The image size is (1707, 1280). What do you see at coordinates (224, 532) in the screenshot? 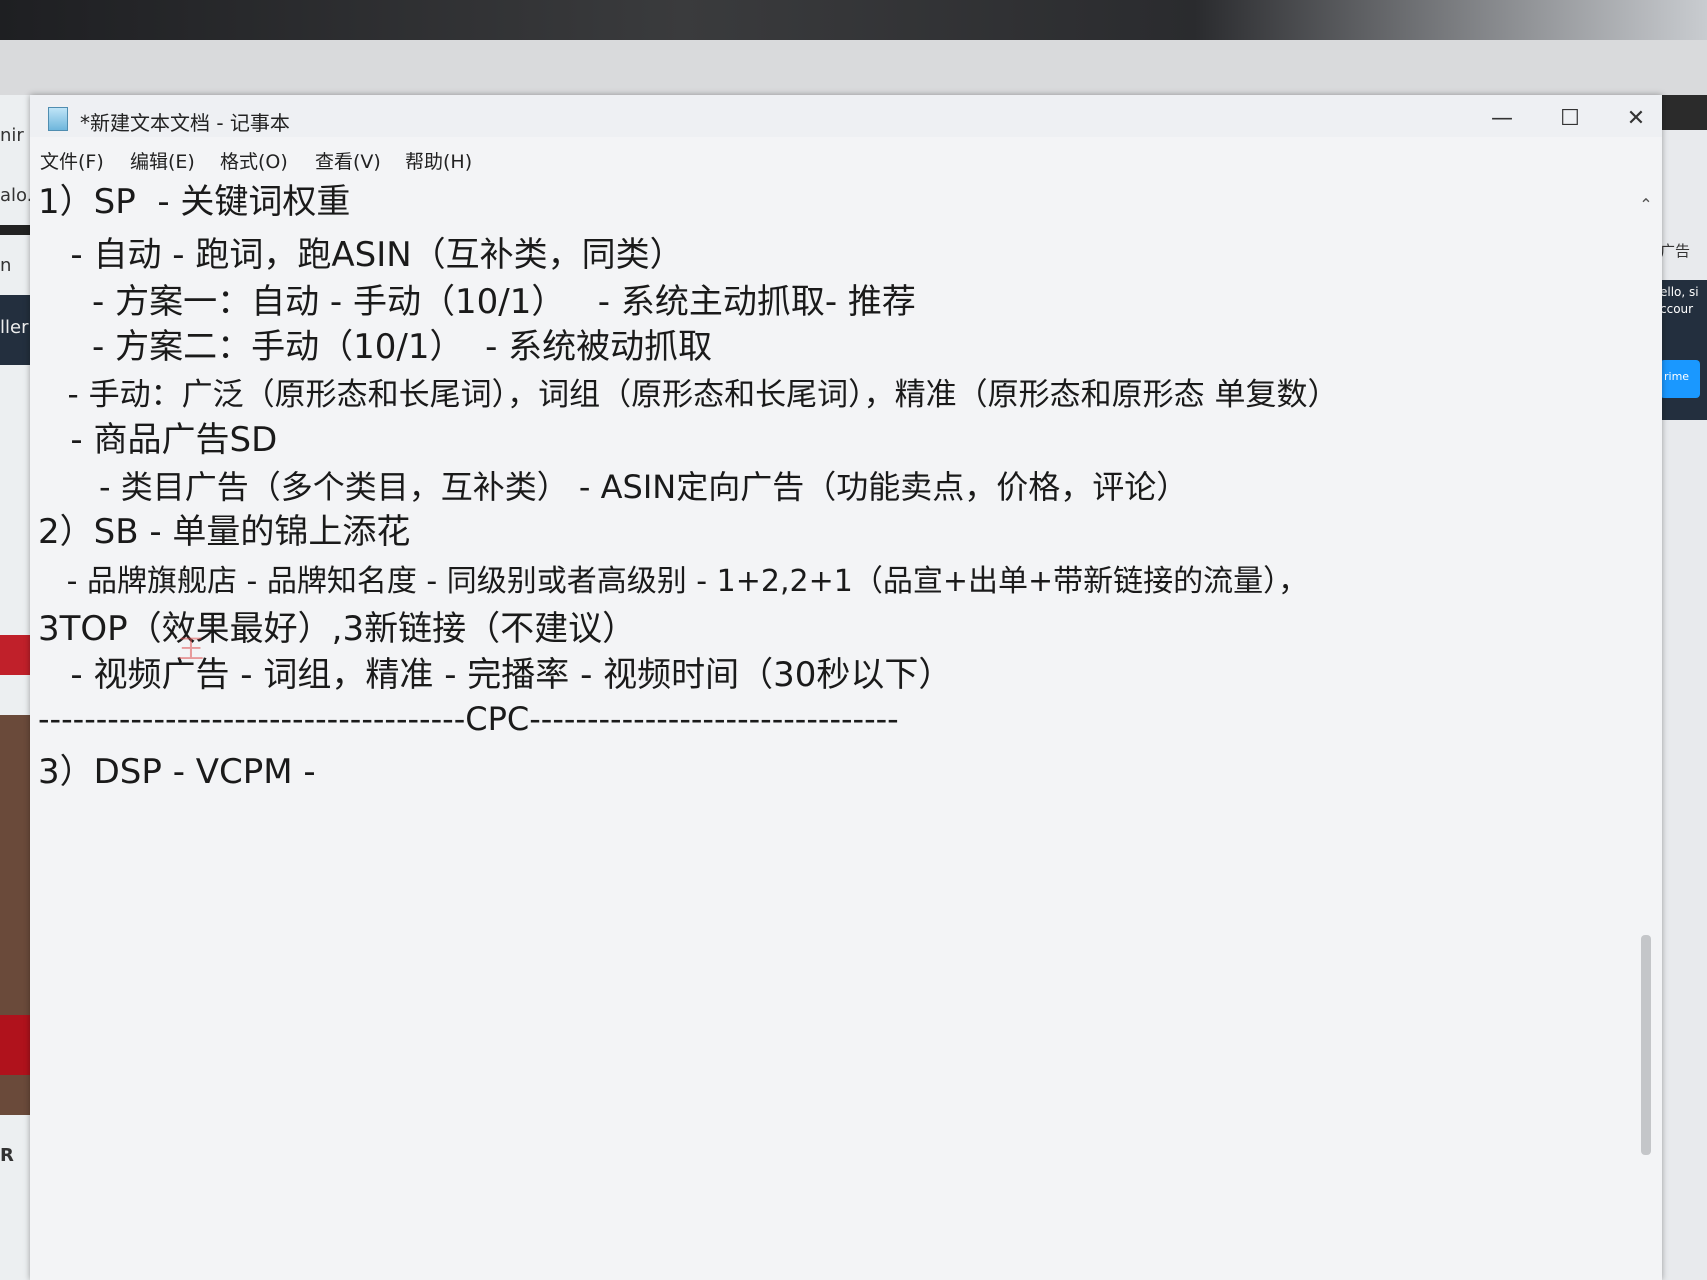
I see `text-line: 2）SB - 单量的锦上添花` at bounding box center [224, 532].